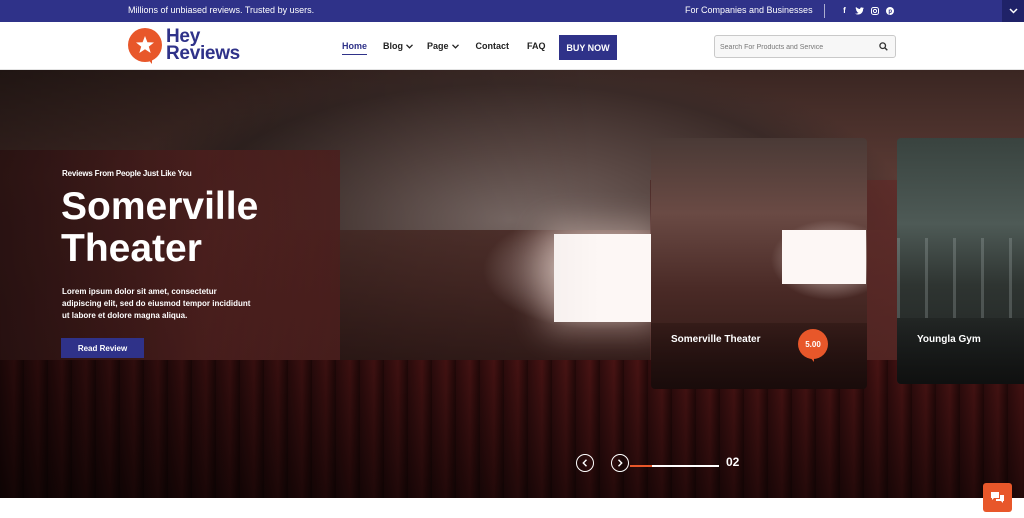 This screenshot has width=1024, height=518. Describe the element at coordinates (874, 10) in the screenshot. I see `instagram-icon` at that location.